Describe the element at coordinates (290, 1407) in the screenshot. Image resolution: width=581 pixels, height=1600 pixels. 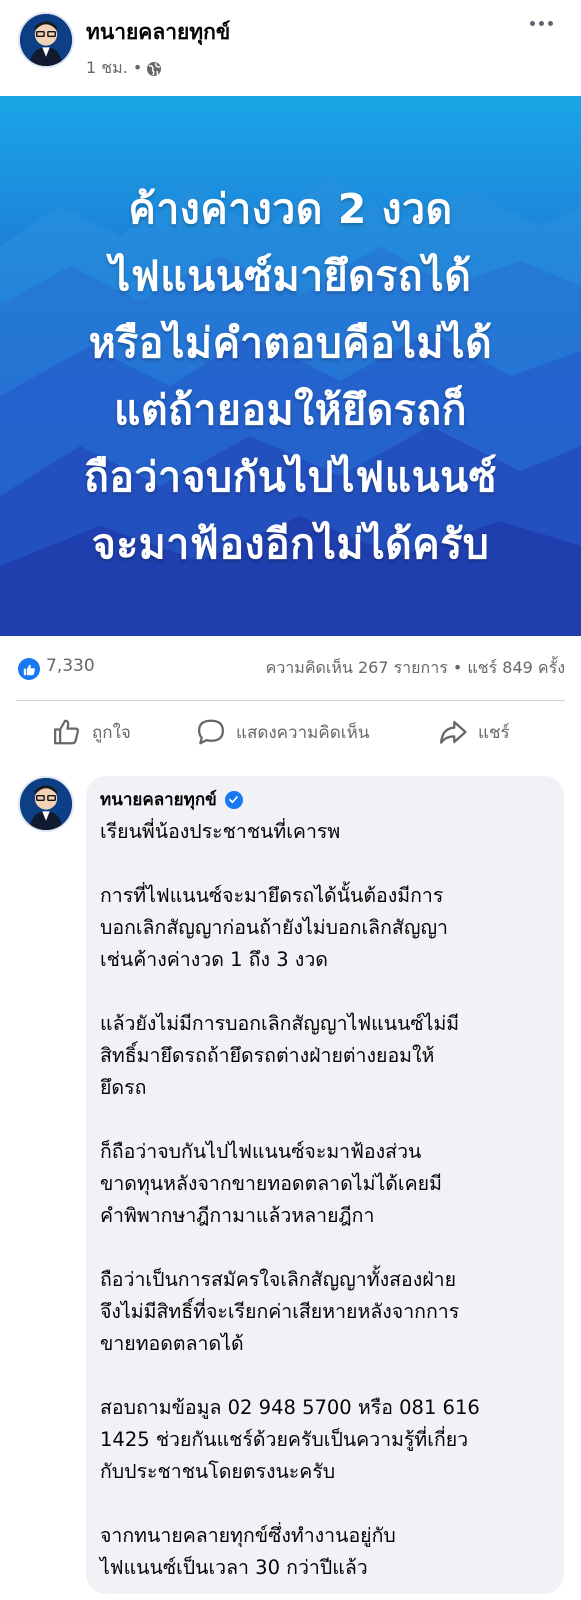
I see `comment-line: สอบถามข้อมูล 02 948 5700 หรือ 081 616` at that location.